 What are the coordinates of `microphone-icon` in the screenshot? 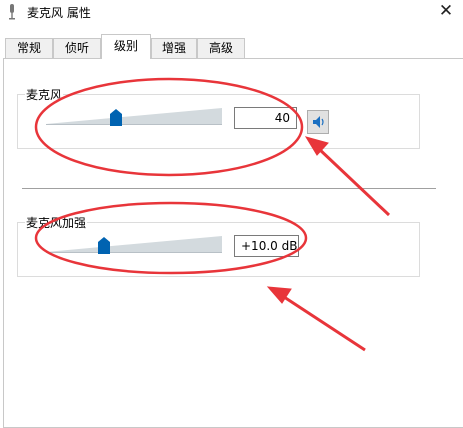 It's located at (12, 12).